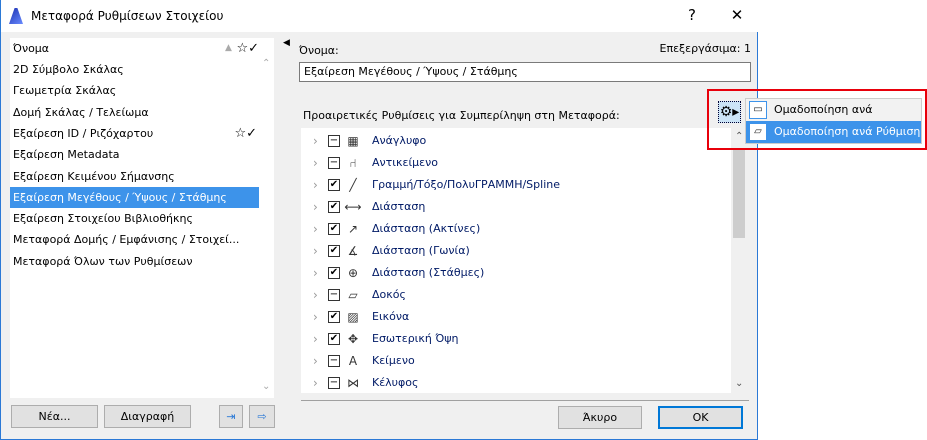 The image size is (927, 440). Describe the element at coordinates (353, 383) in the screenshot. I see `tool-icon: ⋈` at that location.